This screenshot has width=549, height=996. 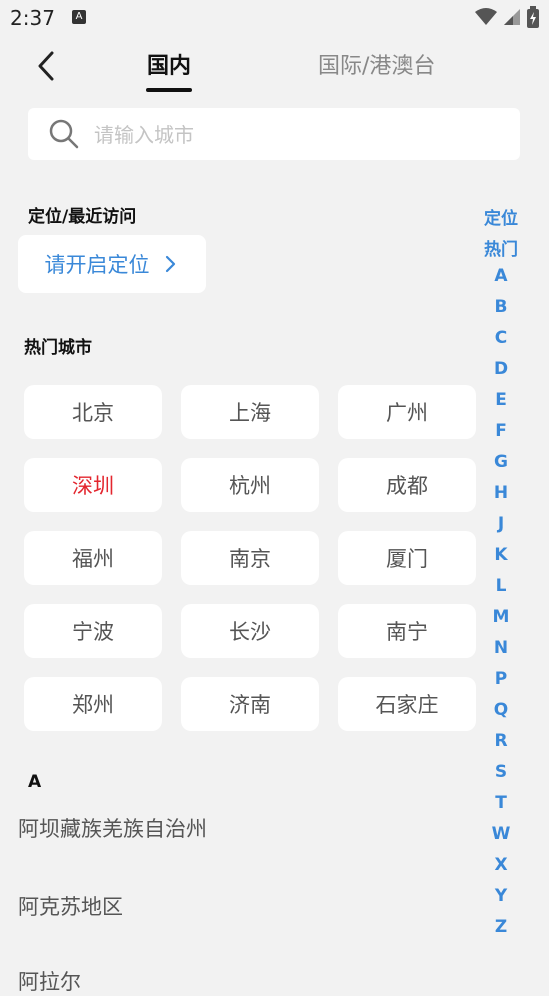 What do you see at coordinates (64, 134) in the screenshot?
I see `search-icon` at bounding box center [64, 134].